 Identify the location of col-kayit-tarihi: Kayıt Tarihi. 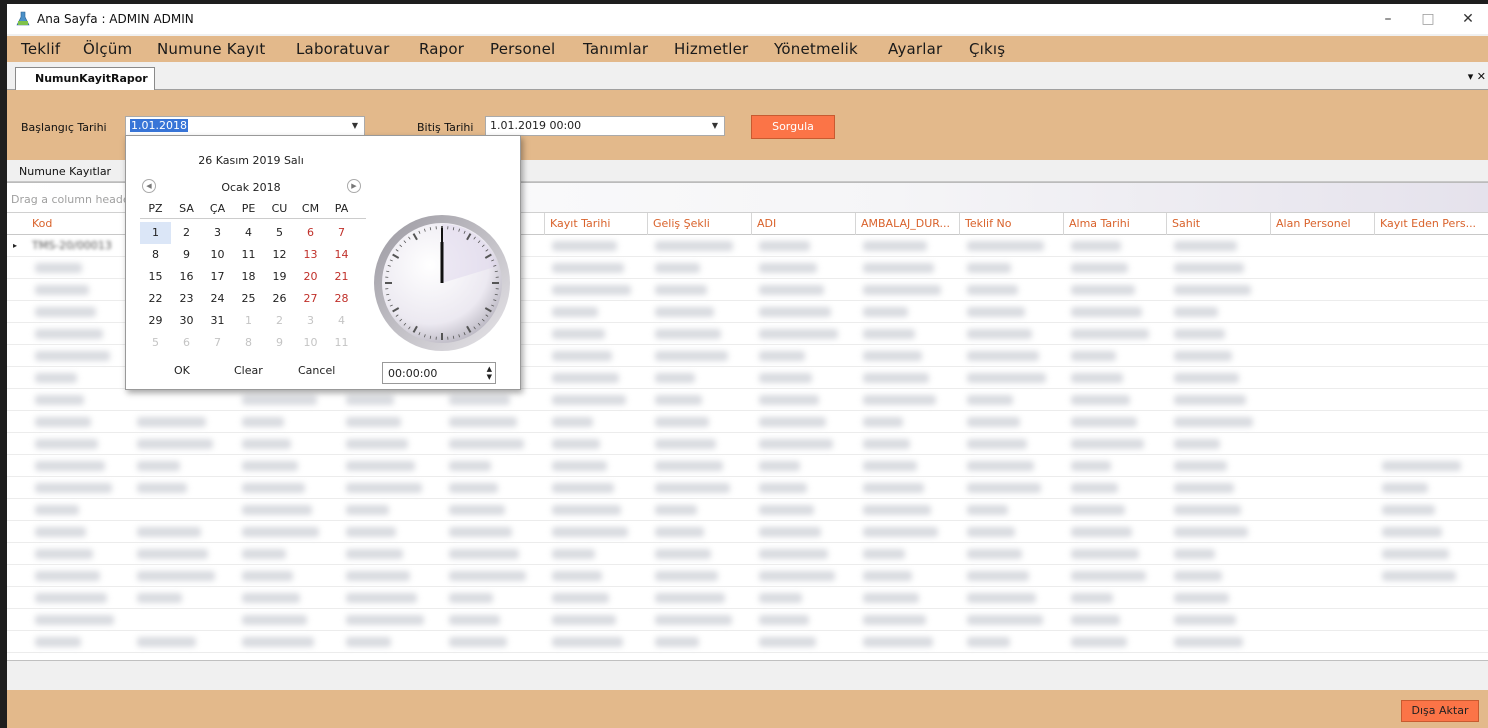
(595, 224).